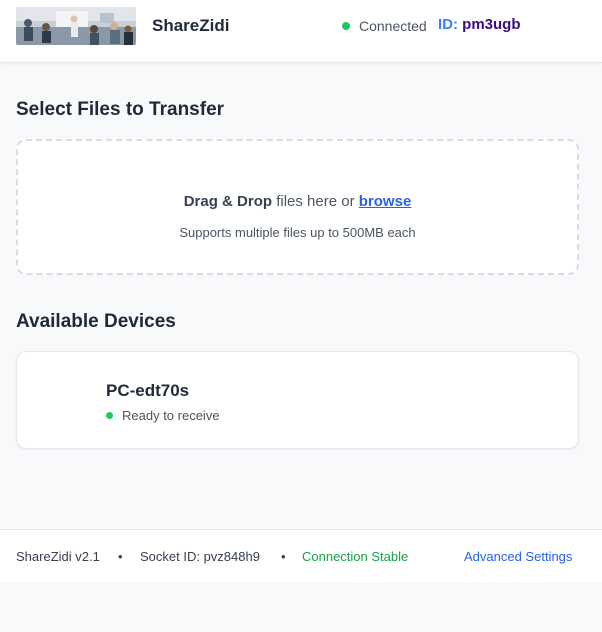 Image resolution: width=602 pixels, height=632 pixels. What do you see at coordinates (355, 556) in the screenshot?
I see `connection-stable-status: Connection Stable` at bounding box center [355, 556].